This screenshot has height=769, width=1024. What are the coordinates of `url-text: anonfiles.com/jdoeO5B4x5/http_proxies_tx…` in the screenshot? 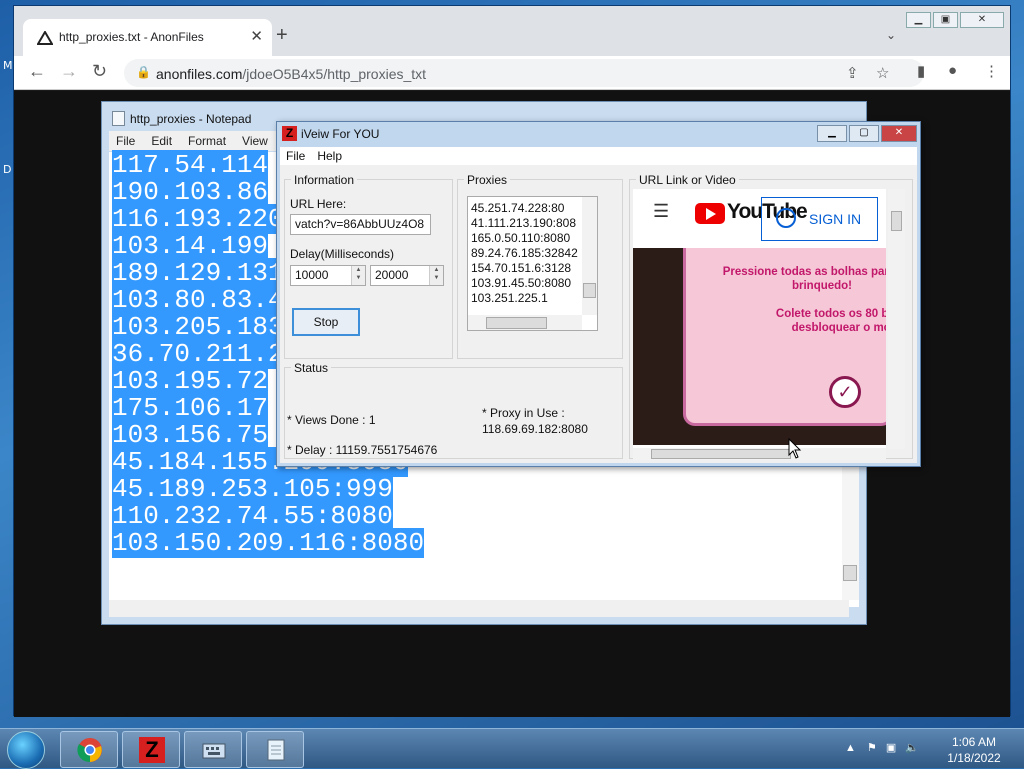 It's located at (291, 74).